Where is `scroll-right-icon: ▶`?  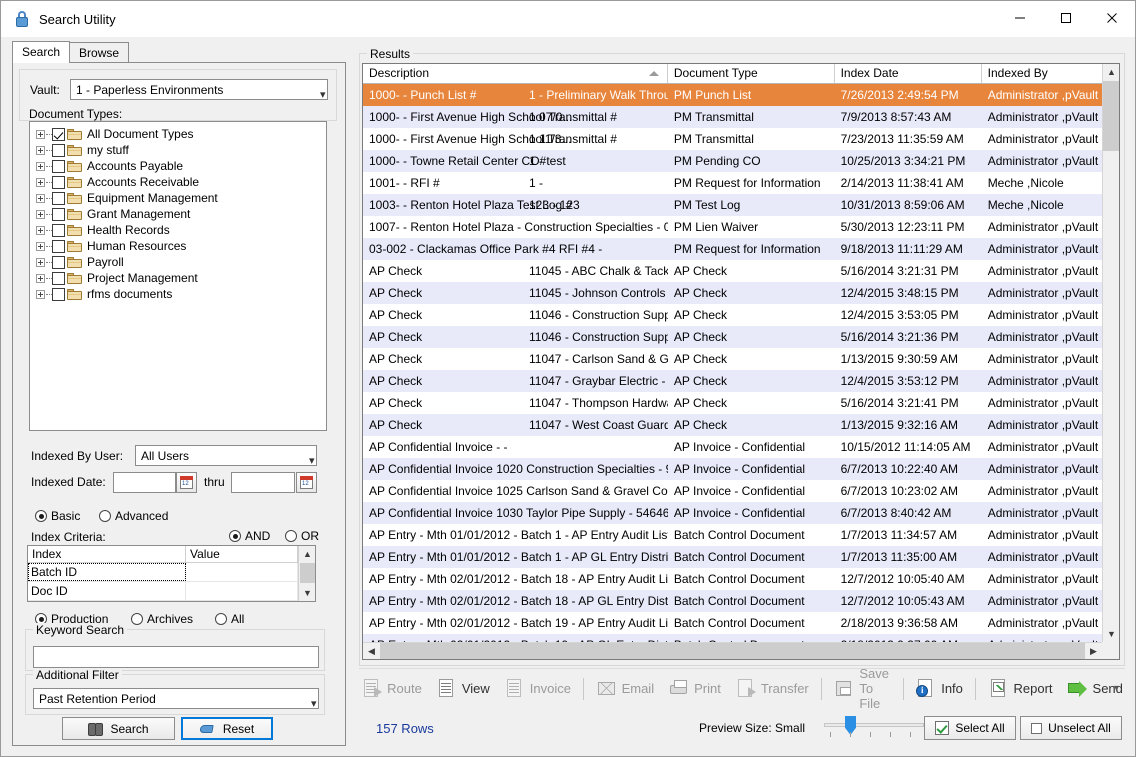
scroll-right-icon: ▶ is located at coordinates (1093, 651).